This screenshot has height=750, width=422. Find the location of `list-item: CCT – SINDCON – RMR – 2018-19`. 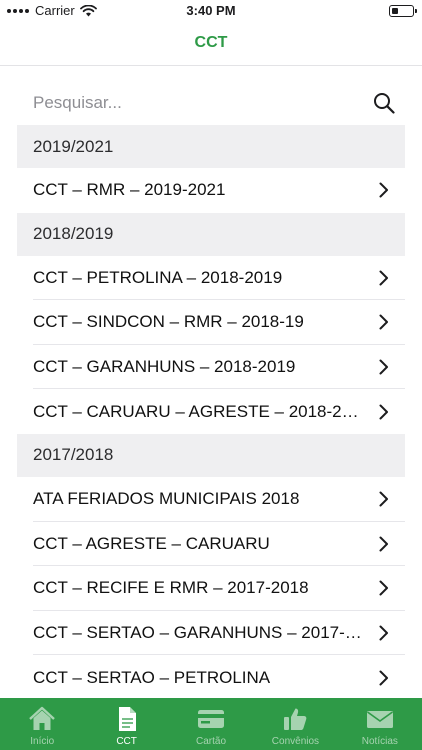

list-item: CCT – SINDCON – RMR – 2018-19 is located at coordinates (211, 322).